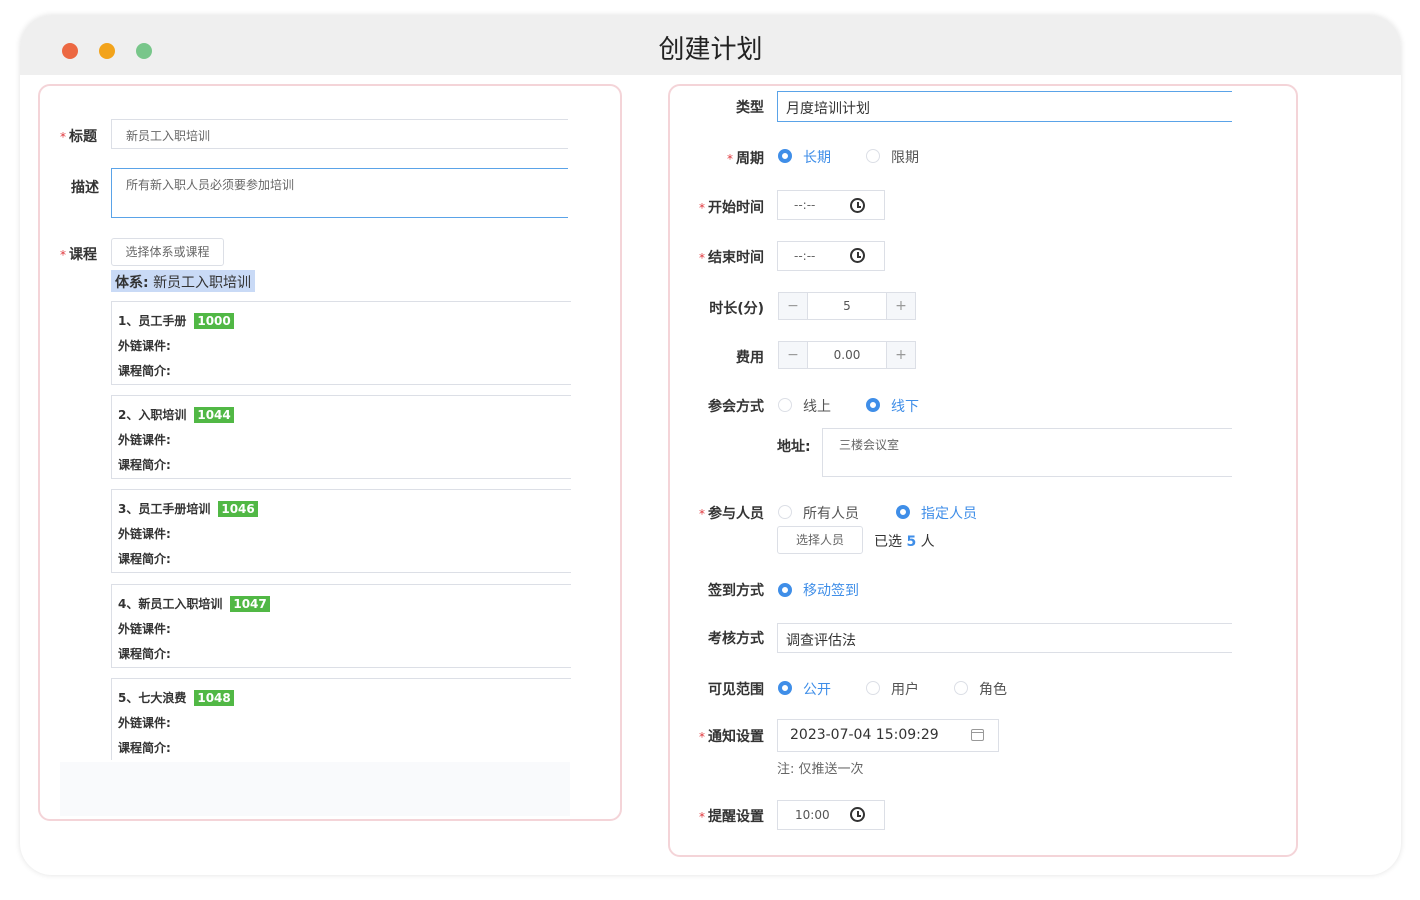 This screenshot has height=900, width=1420. What do you see at coordinates (847, 355) in the screenshot?
I see `fee-input: 0.00` at bounding box center [847, 355].